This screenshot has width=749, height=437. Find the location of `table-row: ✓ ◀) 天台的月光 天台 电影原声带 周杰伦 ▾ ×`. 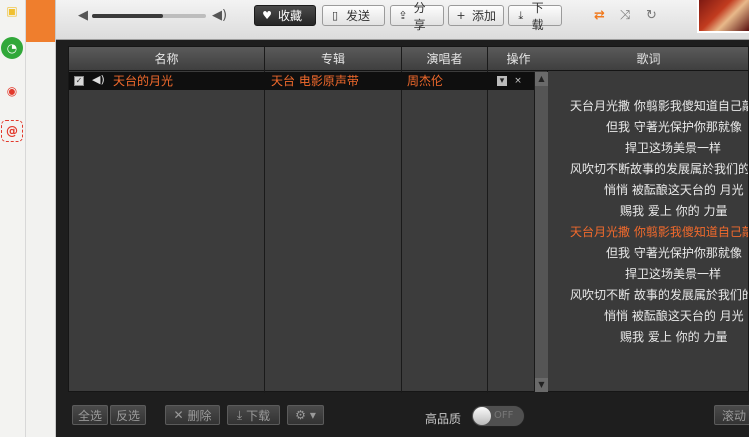

table-row: ✓ ◀) 天台的月光 天台 电影原声带 周杰伦 ▾ × is located at coordinates (301, 81).